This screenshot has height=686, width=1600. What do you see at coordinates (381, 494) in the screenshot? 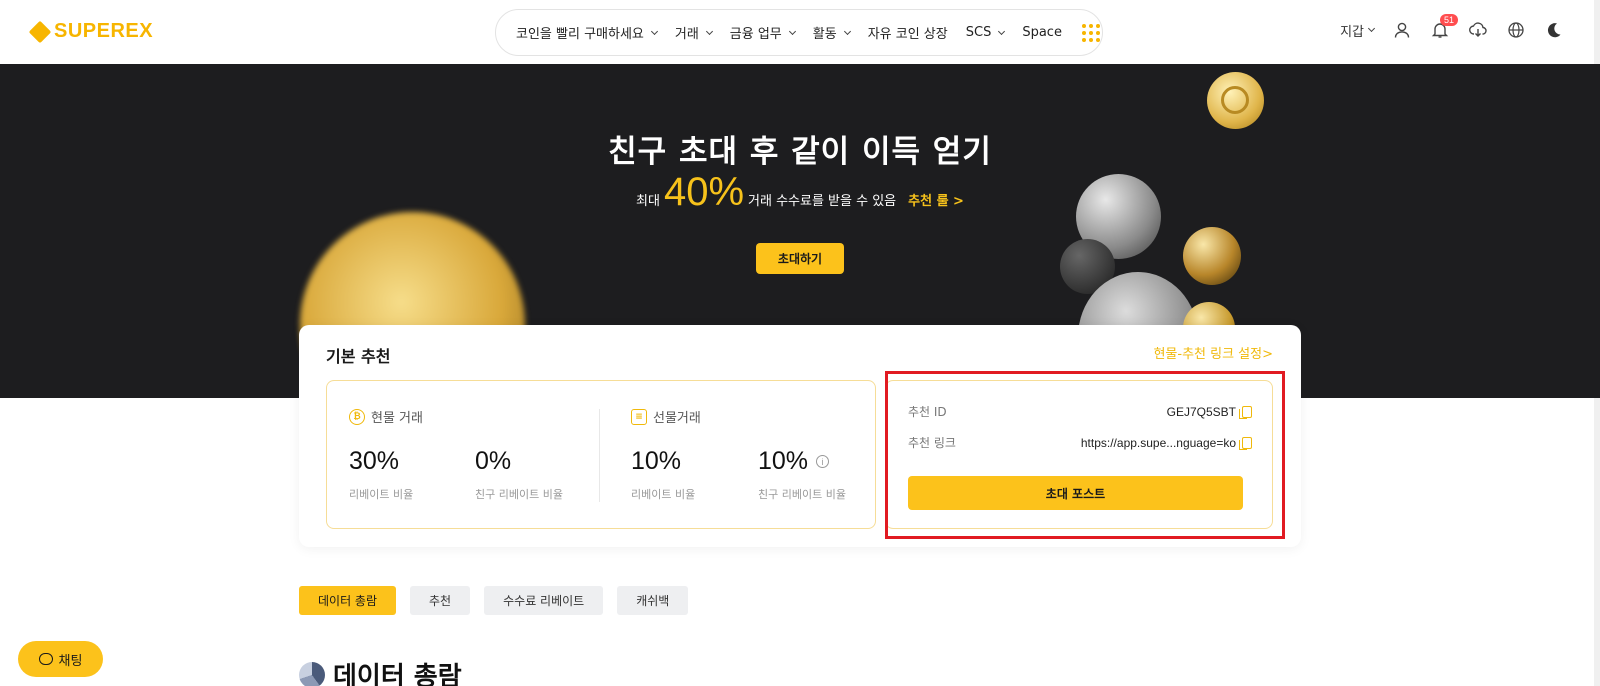
I see `spot-rebate-label: 리베이트 비율` at bounding box center [381, 494].